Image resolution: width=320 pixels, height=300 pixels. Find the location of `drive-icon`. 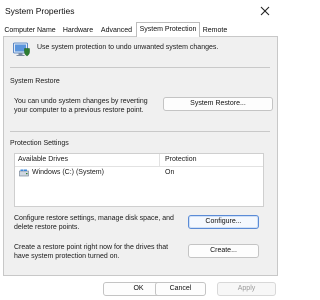

drive-icon is located at coordinates (24, 173).